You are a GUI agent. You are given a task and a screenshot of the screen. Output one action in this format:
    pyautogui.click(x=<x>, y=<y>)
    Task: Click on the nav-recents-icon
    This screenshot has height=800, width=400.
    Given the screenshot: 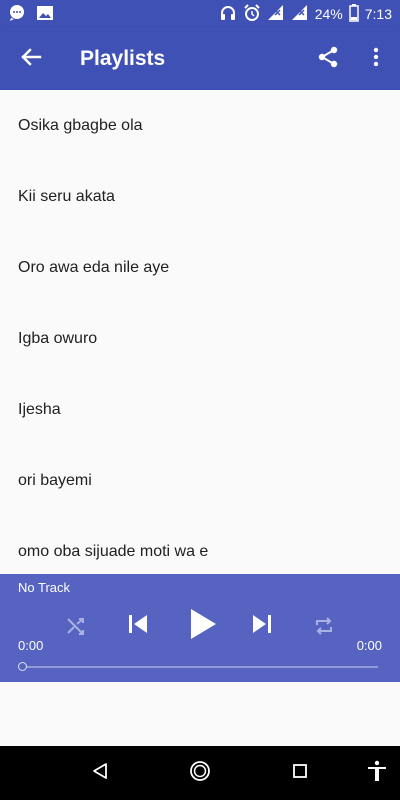 What is the action you would take?
    pyautogui.click(x=300, y=773)
    